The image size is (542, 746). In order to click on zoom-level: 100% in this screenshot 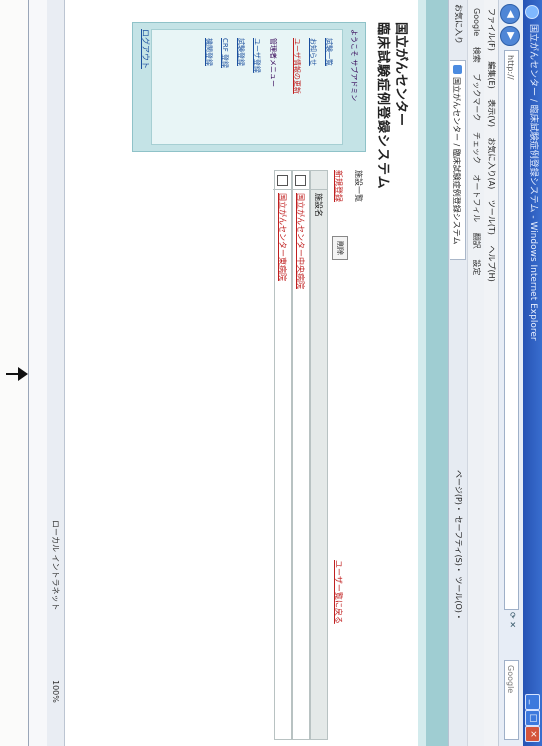, I will do `click(55, 691)`.